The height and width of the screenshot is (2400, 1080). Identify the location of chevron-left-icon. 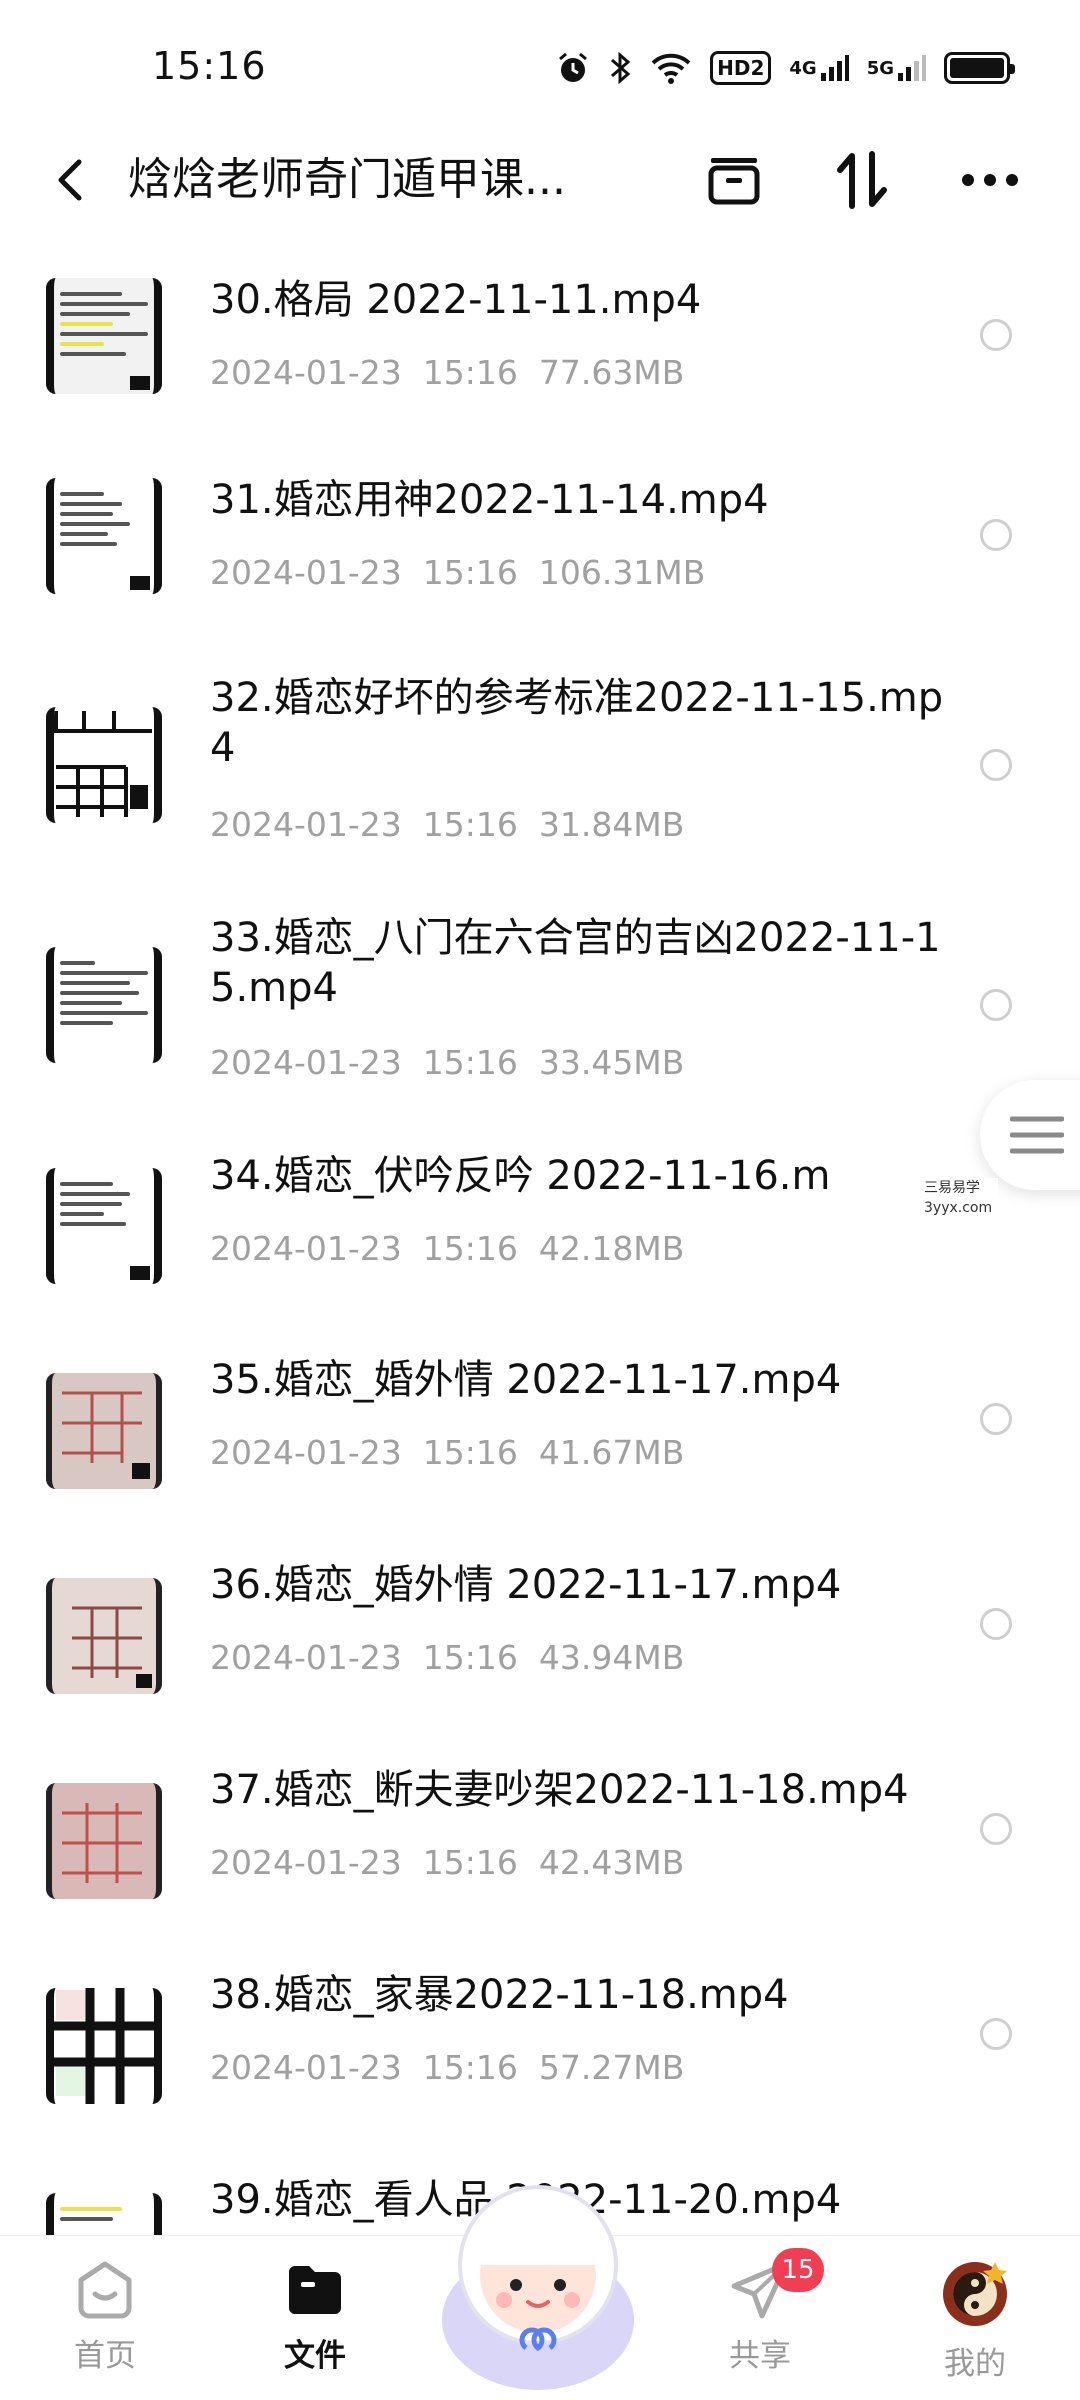
(70, 180).